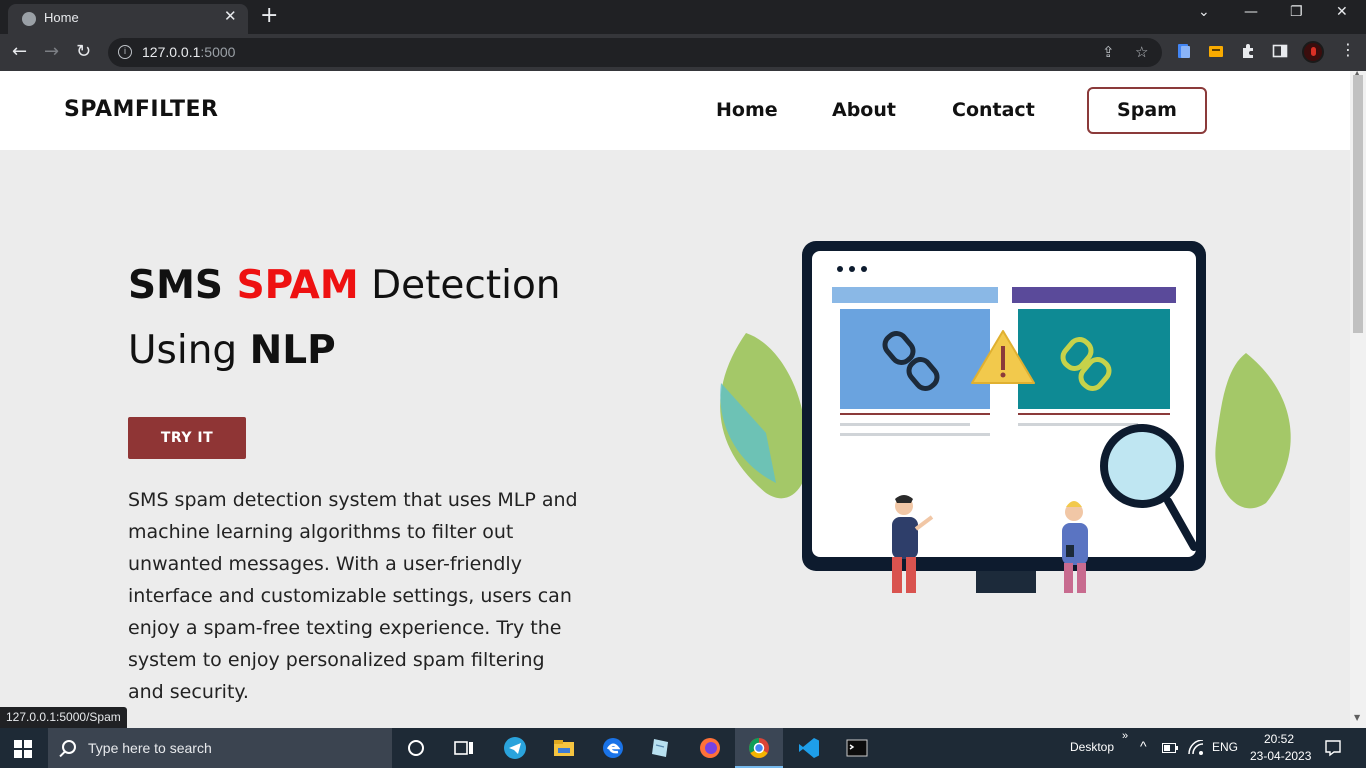  I want to click on tray-chevron-up-icon: ^, so click(1143, 746).